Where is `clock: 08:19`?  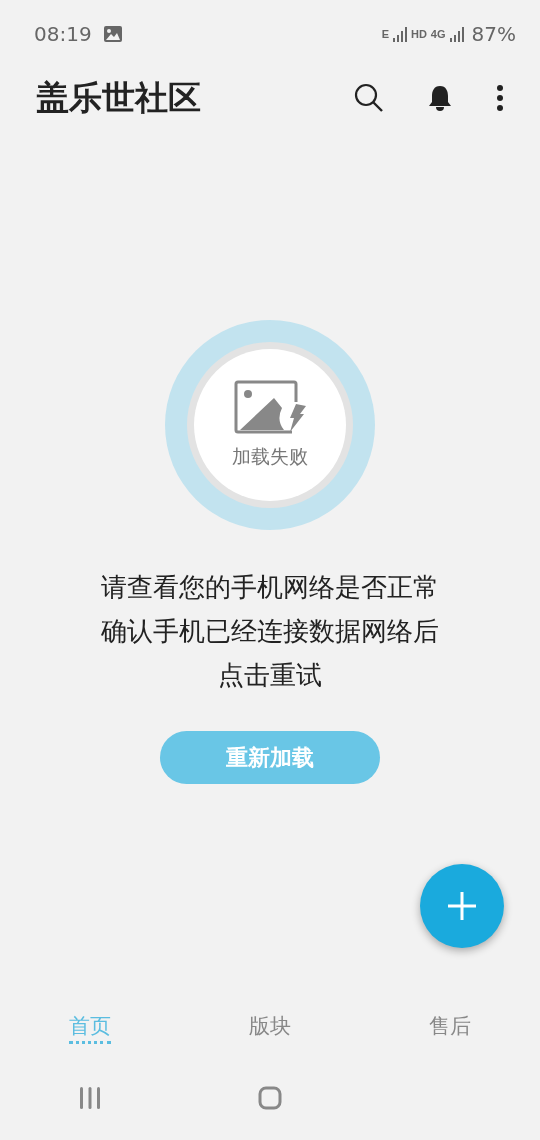 clock: 08:19 is located at coordinates (63, 34).